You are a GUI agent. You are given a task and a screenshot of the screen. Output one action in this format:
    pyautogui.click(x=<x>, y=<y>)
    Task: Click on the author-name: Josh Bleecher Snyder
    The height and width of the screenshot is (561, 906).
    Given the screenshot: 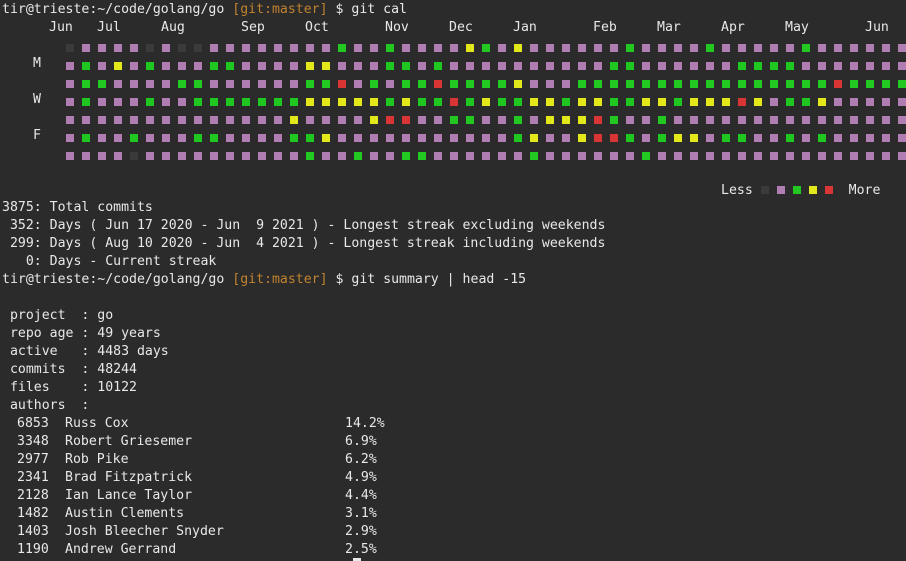 What is the action you would take?
    pyautogui.click(x=144, y=531)
    